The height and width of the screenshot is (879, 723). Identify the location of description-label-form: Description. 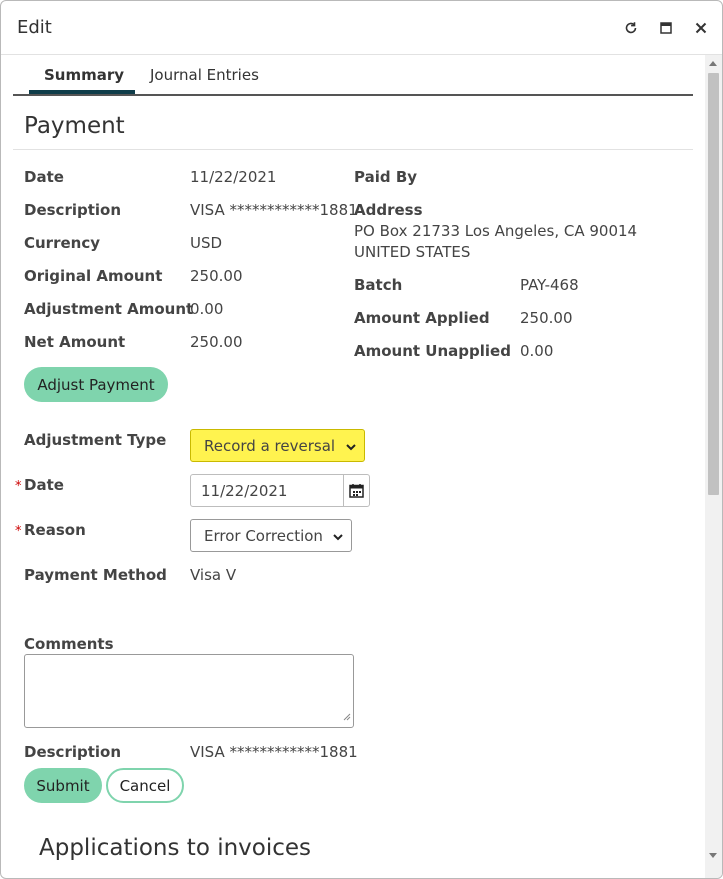
(73, 752).